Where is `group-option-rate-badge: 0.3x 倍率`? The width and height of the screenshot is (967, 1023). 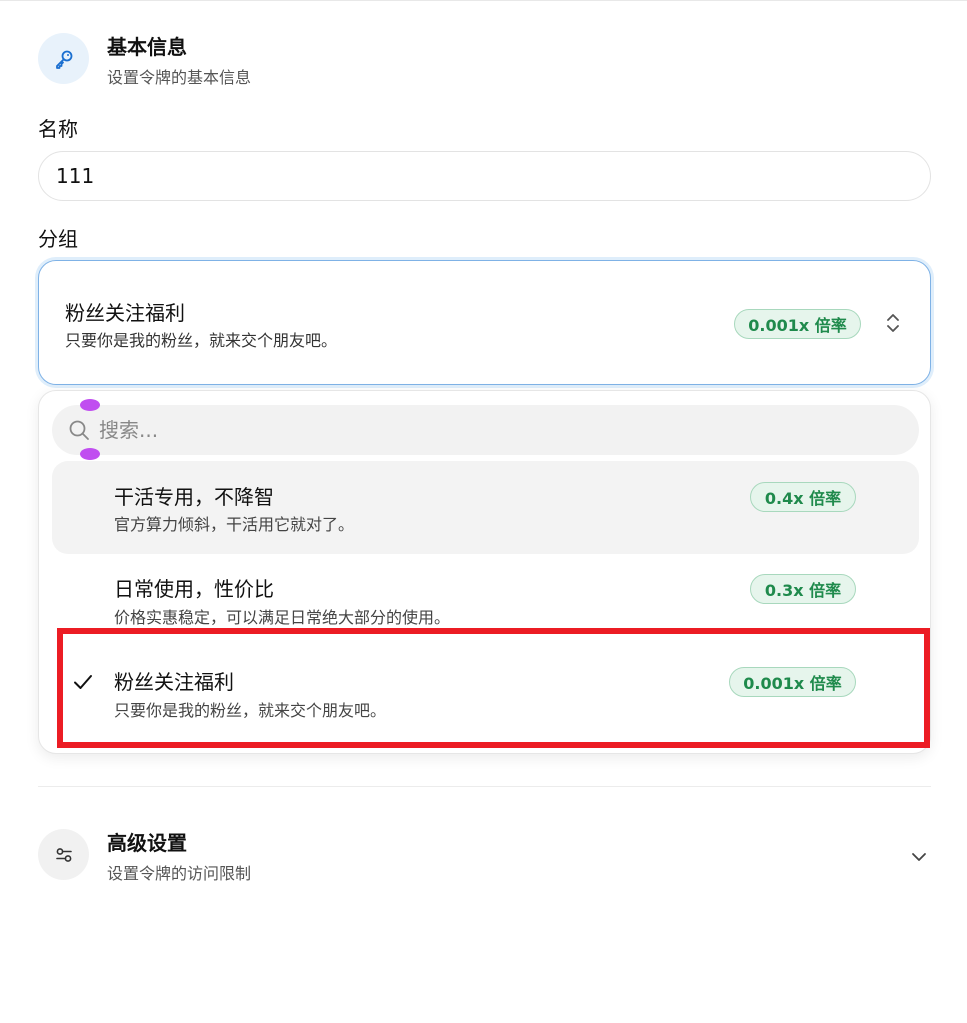
group-option-rate-badge: 0.3x 倍率 is located at coordinates (803, 589).